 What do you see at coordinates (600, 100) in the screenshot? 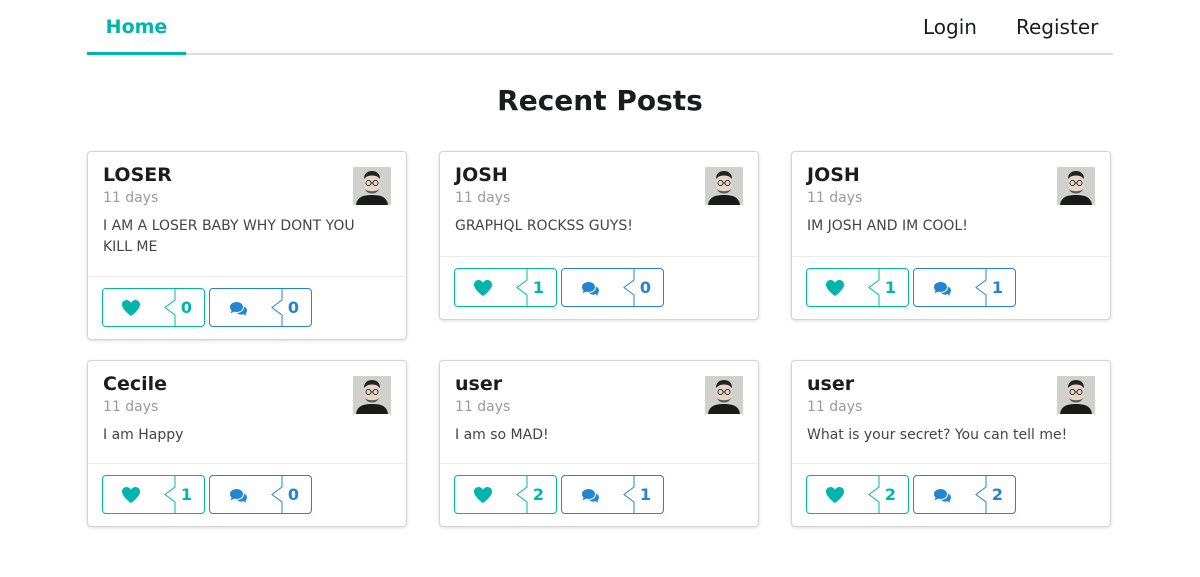
I see `page-title: Recent Posts` at bounding box center [600, 100].